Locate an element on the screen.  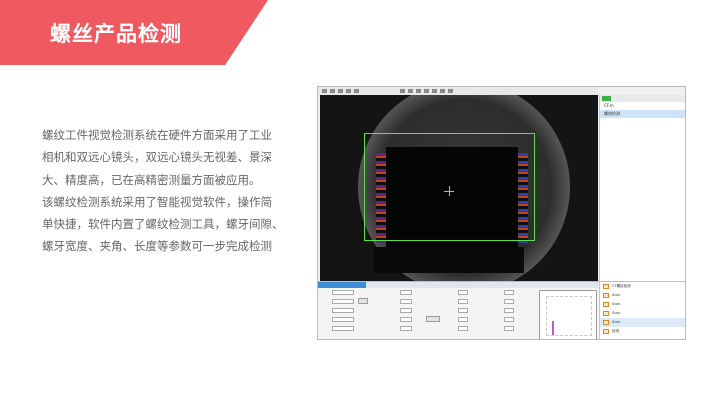
toolbar-save-icon is located at coordinates (332, 91).